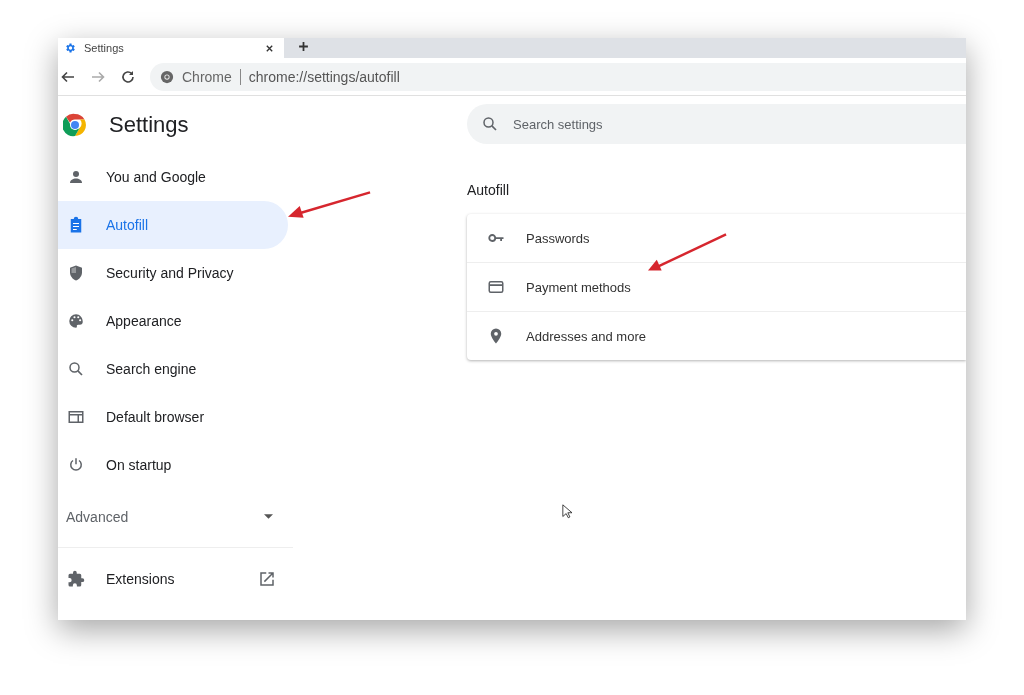 The width and height of the screenshot is (1024, 695). I want to click on url-text: chrome://settings/autofill, so click(324, 76).